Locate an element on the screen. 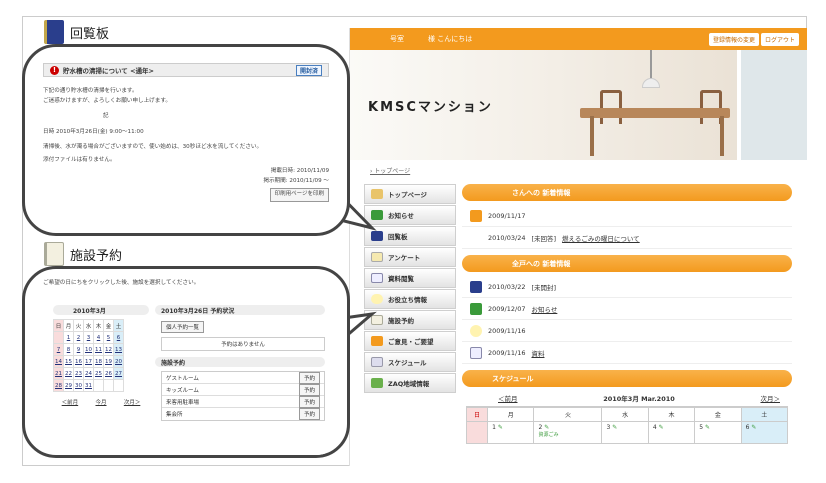 The width and height of the screenshot is (826, 483). facility-list: ゲストルーム 予約 キッズルーム 予約 来客用駐車場 予約 集会所 予約 is located at coordinates (243, 396).